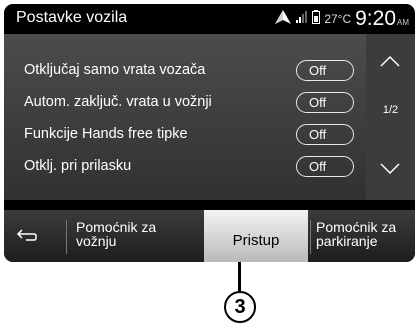 The height and width of the screenshot is (326, 419). Describe the element at coordinates (403, 22) in the screenshot. I see `clock-ampm: AM` at that location.